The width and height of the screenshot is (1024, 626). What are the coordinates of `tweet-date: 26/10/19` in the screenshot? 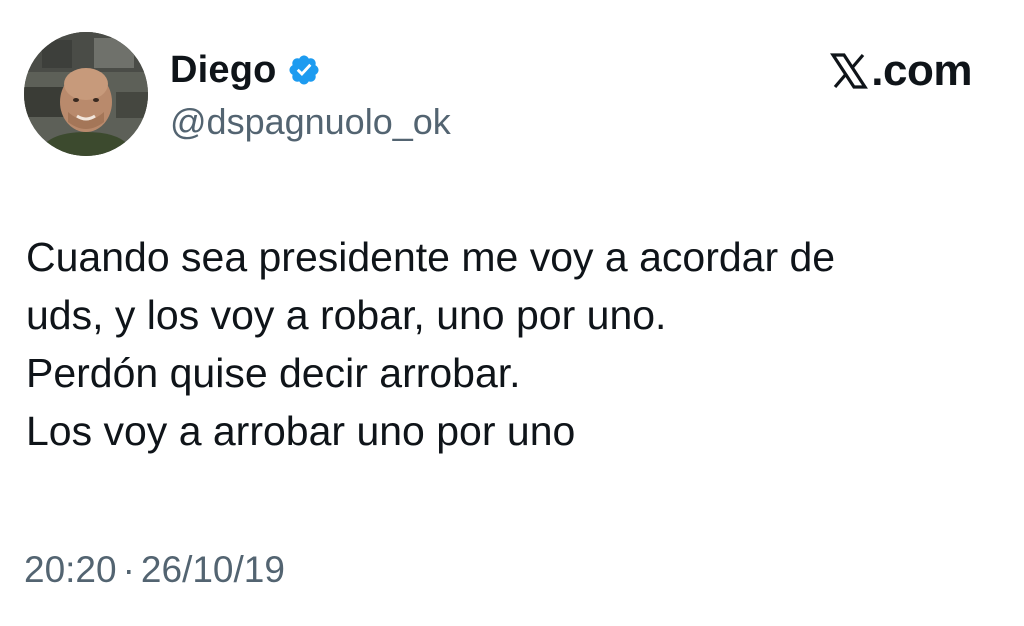 It's located at (212, 569).